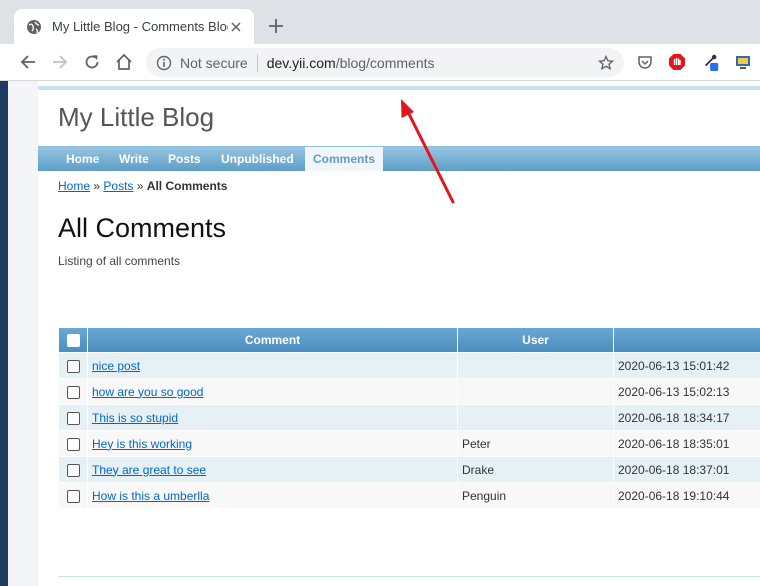 The width and height of the screenshot is (760, 586). What do you see at coordinates (28, 62) in the screenshot?
I see `back-button` at bounding box center [28, 62].